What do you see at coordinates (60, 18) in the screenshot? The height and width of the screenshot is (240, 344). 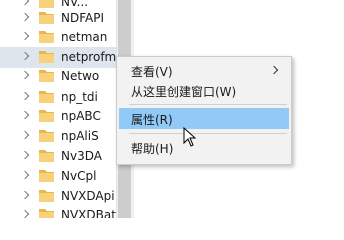 I see `tree-item: NDFAPI` at bounding box center [60, 18].